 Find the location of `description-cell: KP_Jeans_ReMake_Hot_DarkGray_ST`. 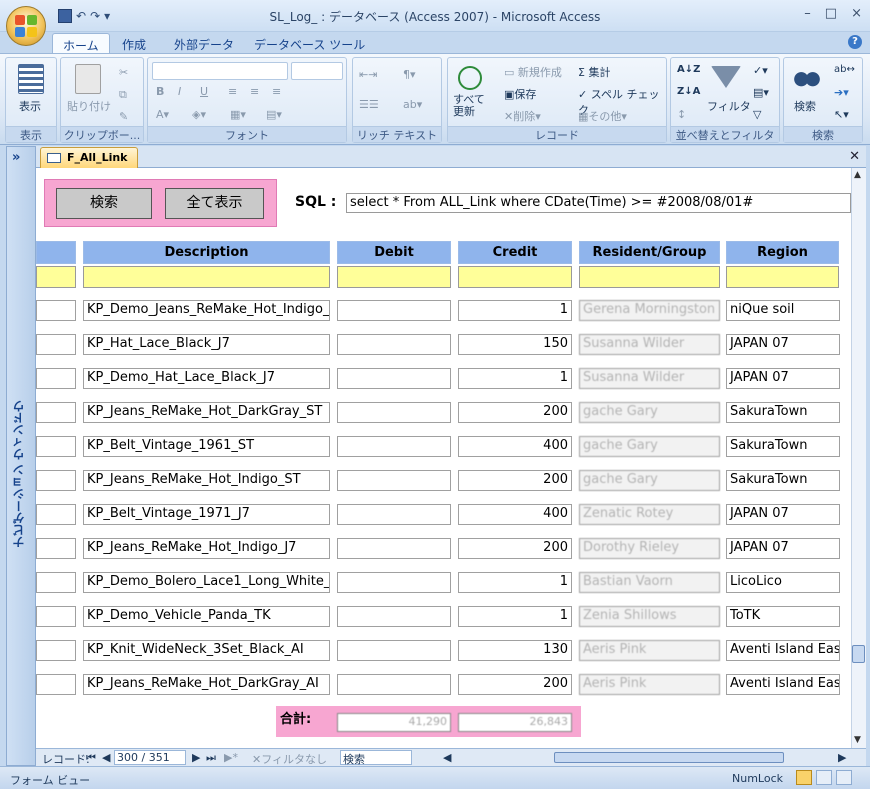

description-cell: KP_Jeans_ReMake_Hot_DarkGray_ST is located at coordinates (206, 412).